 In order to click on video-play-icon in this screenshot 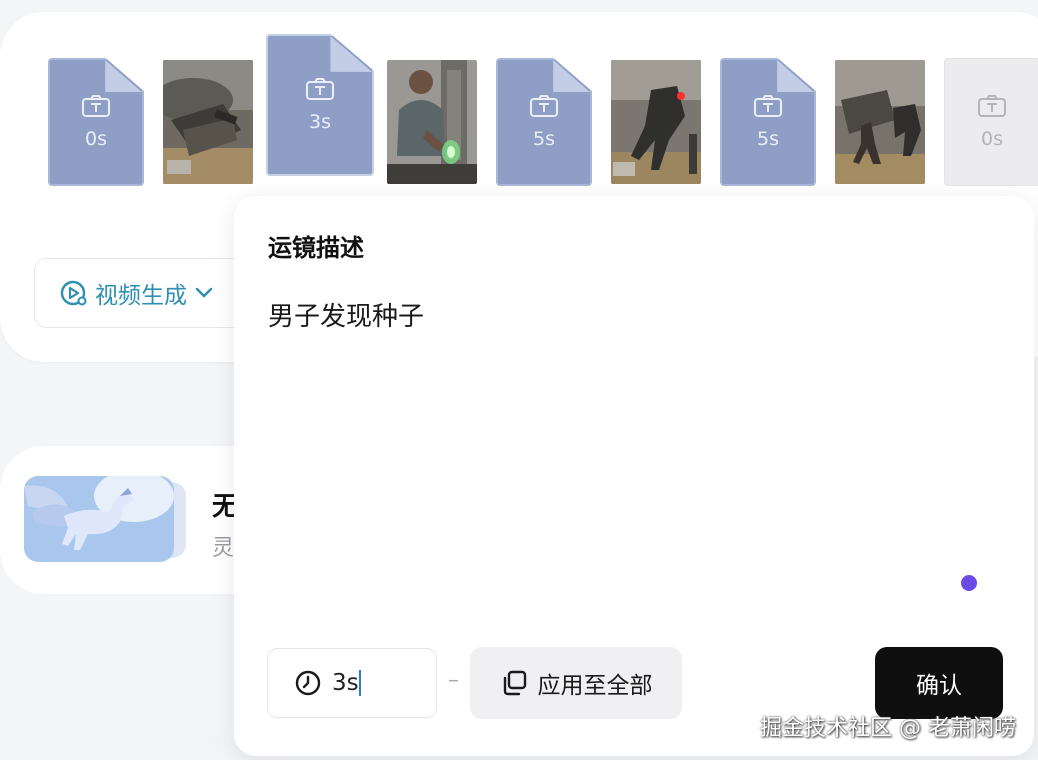, I will do `click(73, 293)`.